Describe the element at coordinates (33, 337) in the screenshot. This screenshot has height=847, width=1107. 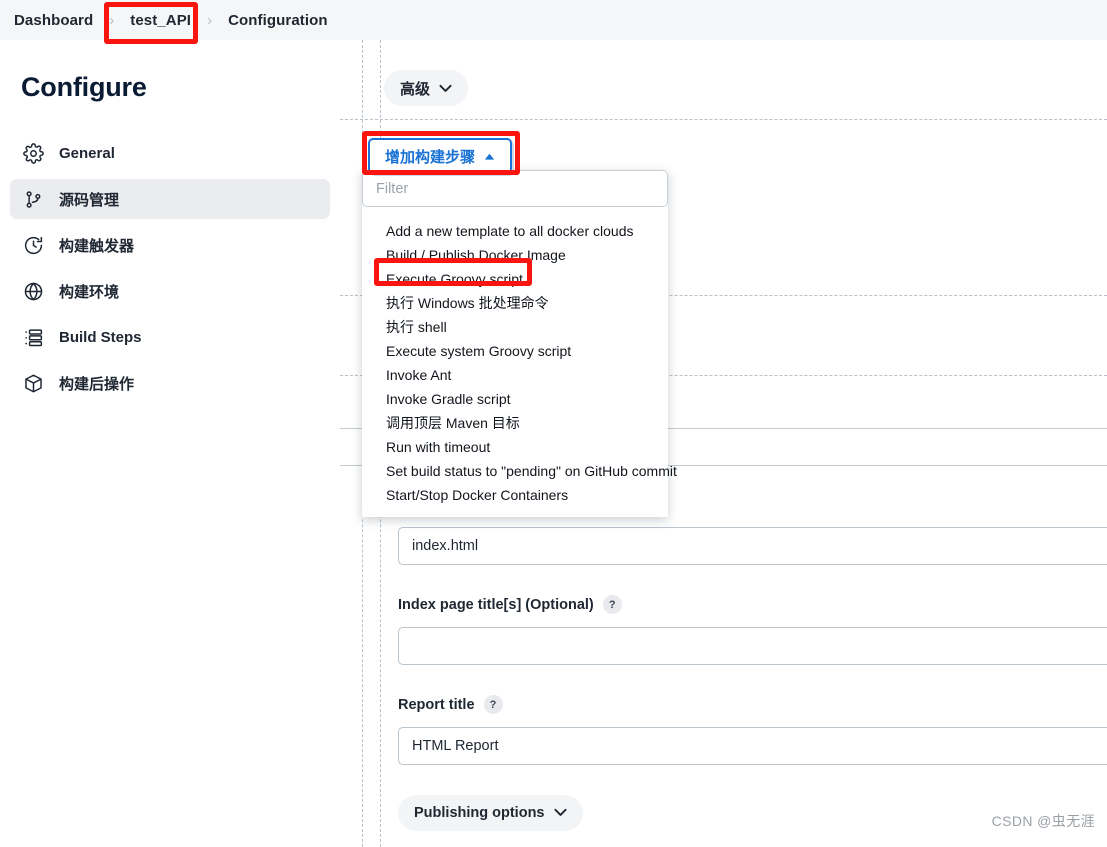
I see `list-icon` at that location.